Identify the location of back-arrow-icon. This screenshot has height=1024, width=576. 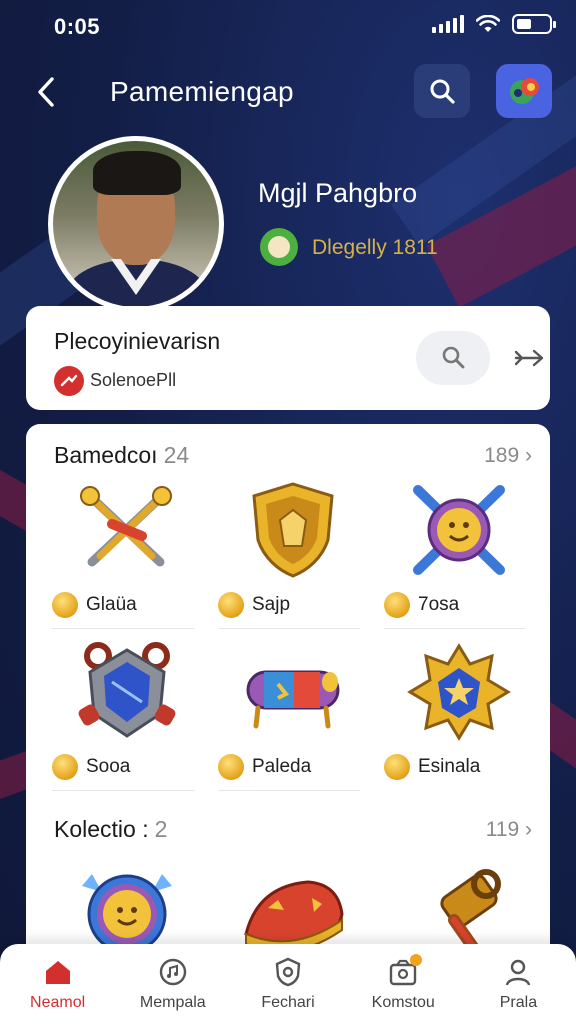
(47, 92).